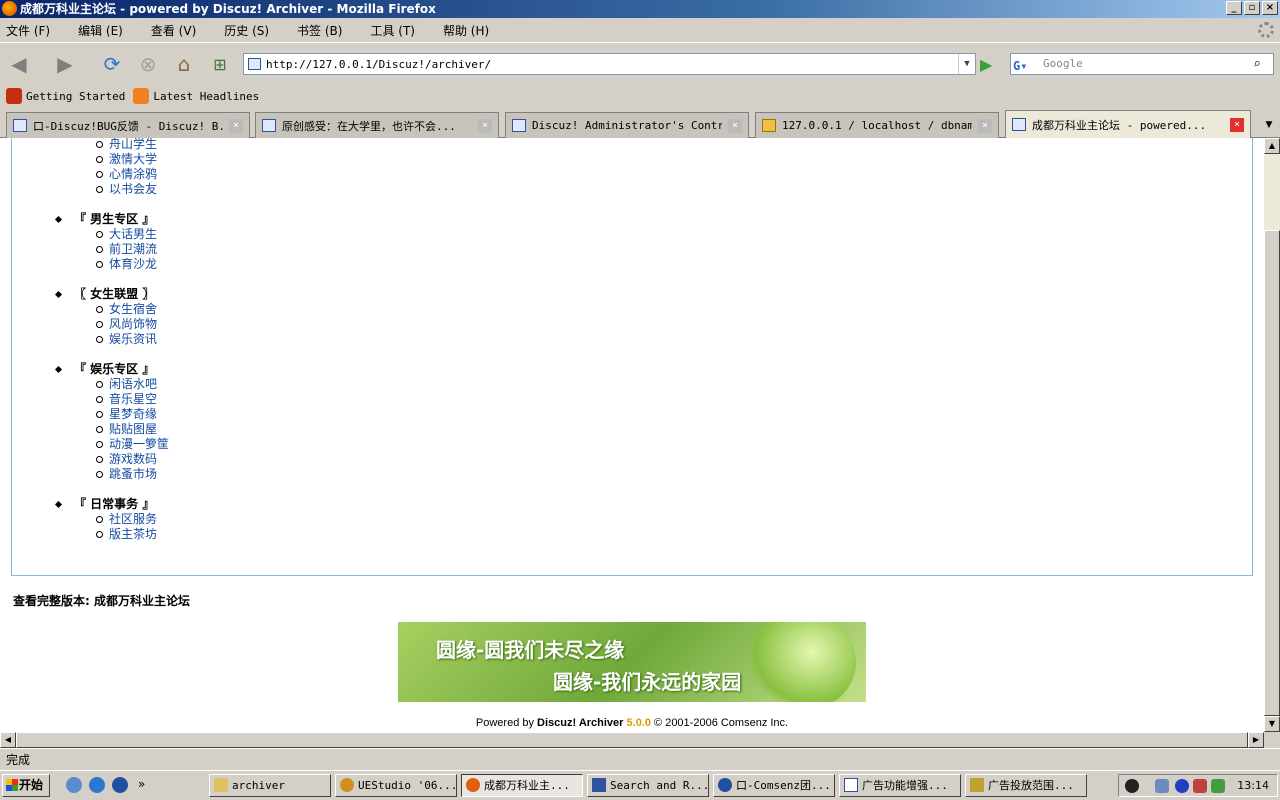 This screenshot has height=800, width=1280. I want to click on category-name: 『 男生专区 』, so click(111, 219).